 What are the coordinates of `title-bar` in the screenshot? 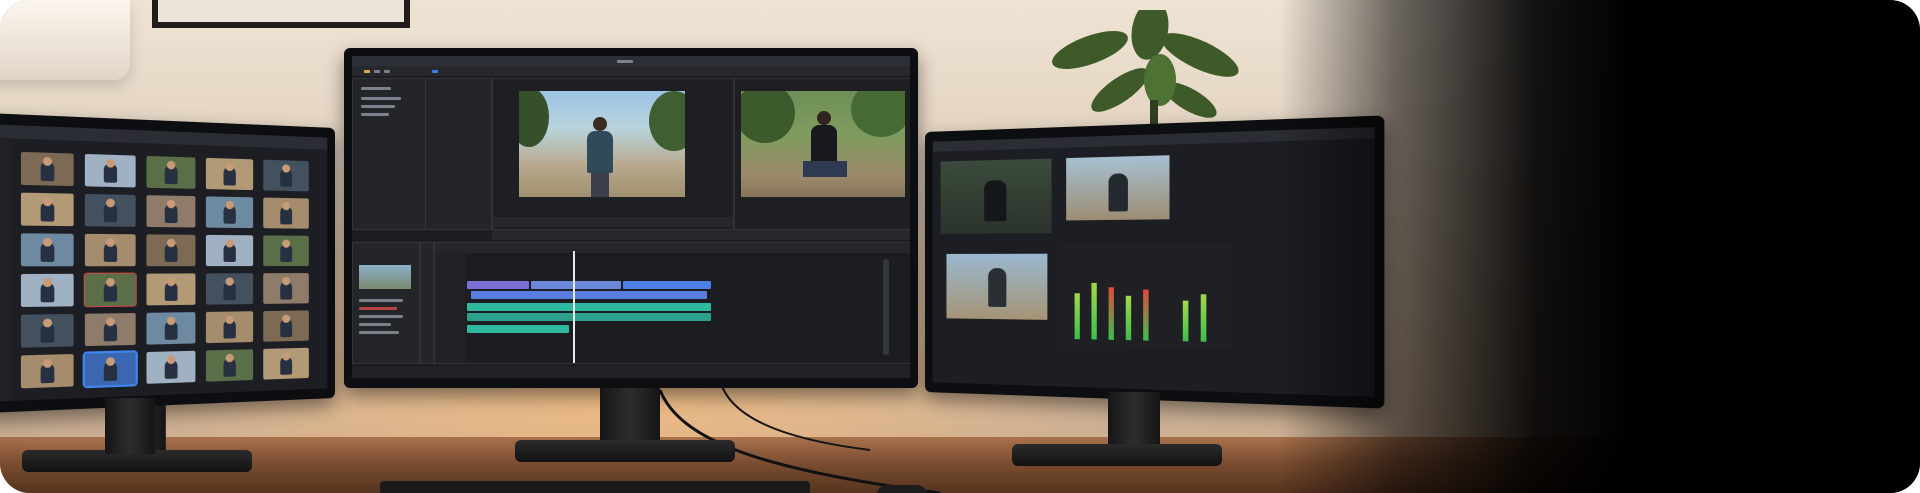 It's located at (164, 136).